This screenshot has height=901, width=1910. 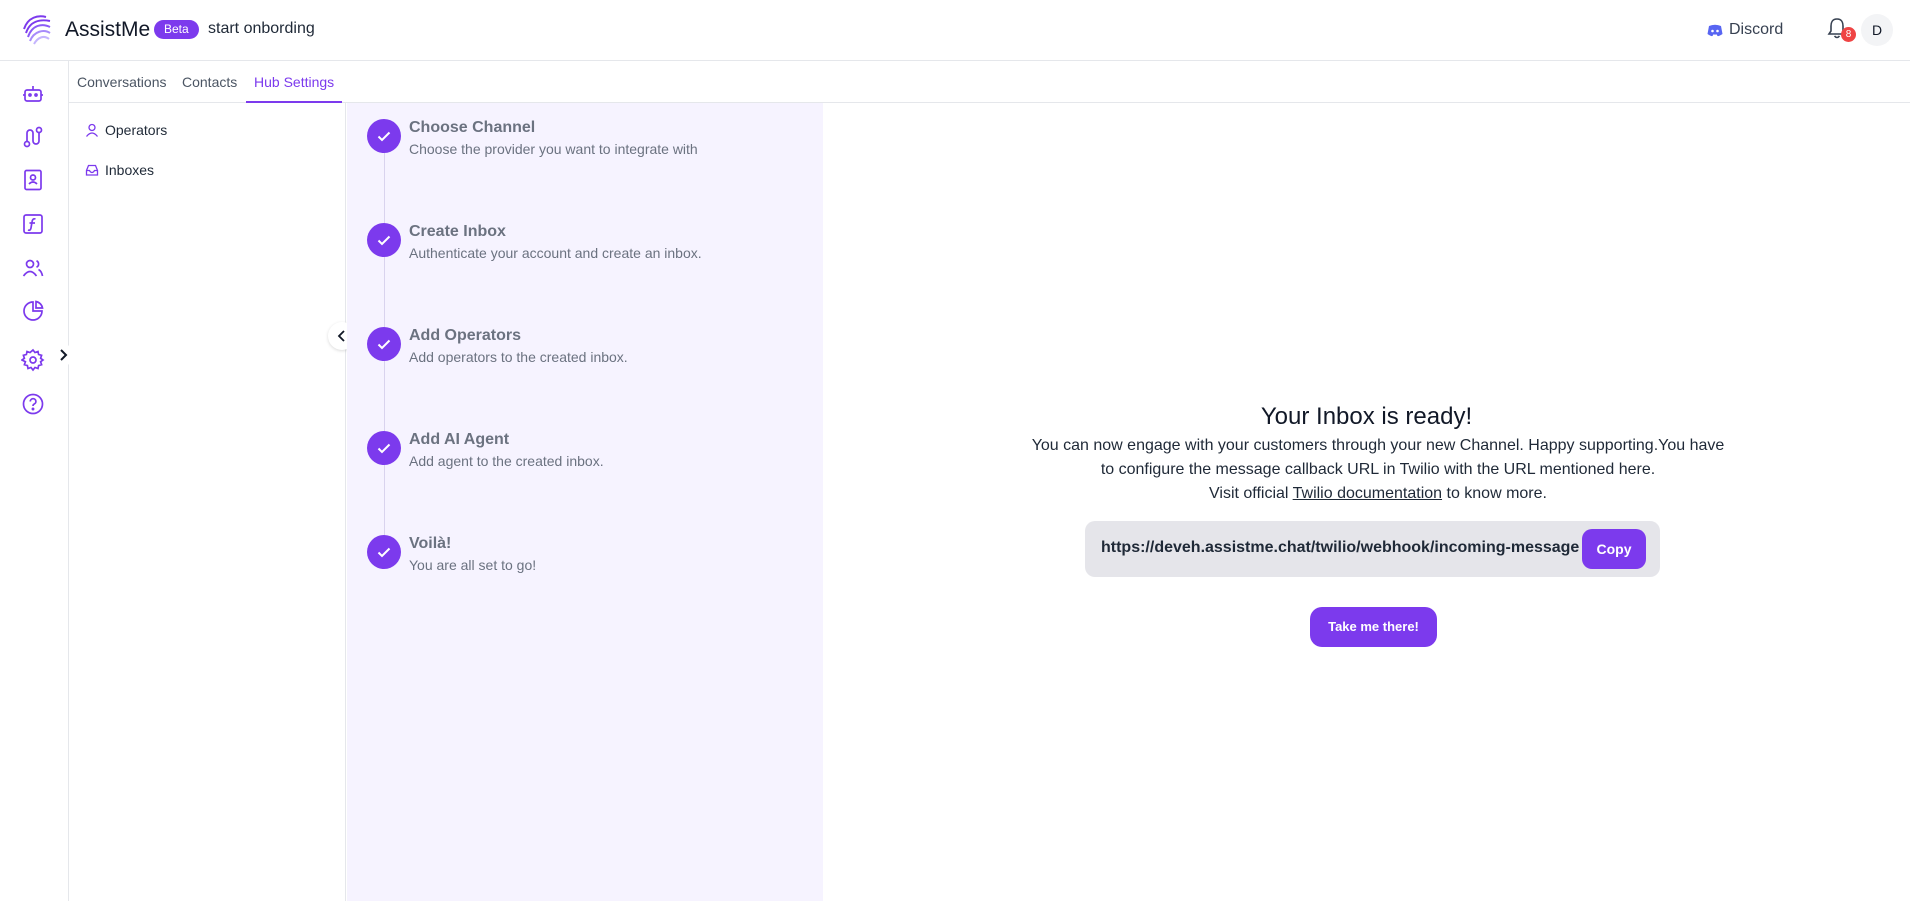 I want to click on start-onboarding-link: start onbording, so click(x=261, y=29).